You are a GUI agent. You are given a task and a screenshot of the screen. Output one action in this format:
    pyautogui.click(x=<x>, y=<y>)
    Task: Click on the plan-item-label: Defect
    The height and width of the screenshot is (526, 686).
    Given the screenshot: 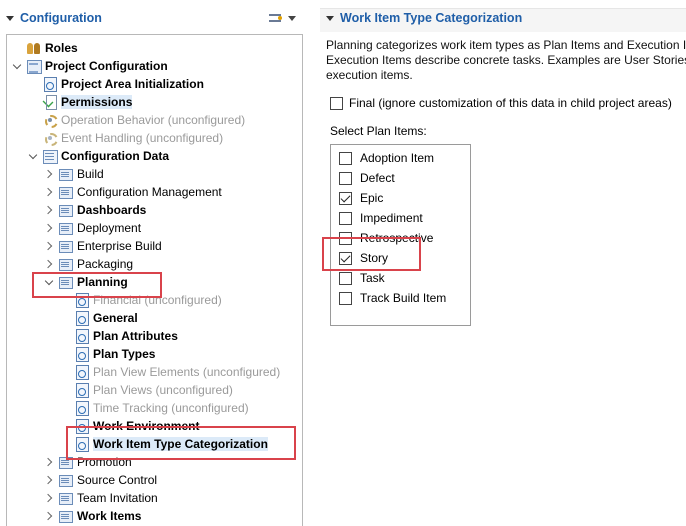 What is the action you would take?
    pyautogui.click(x=377, y=178)
    